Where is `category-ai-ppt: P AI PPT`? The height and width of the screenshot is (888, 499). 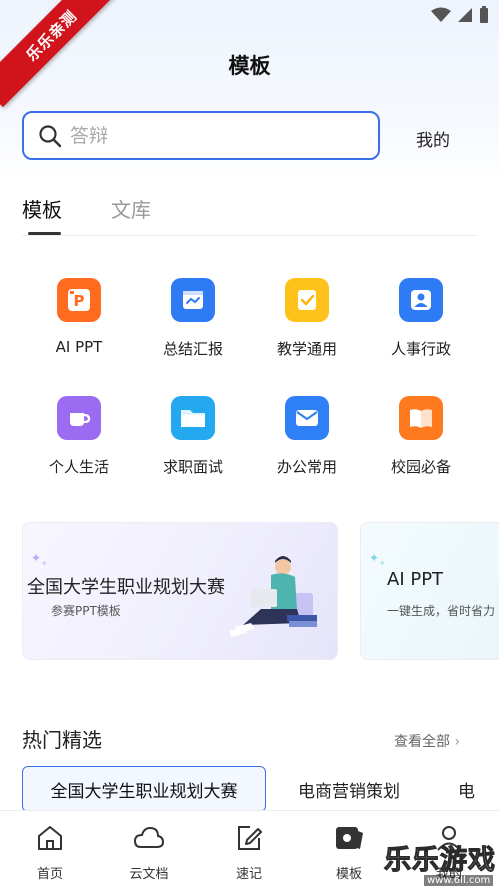 category-ai-ppt: P AI PPT is located at coordinates (79, 317).